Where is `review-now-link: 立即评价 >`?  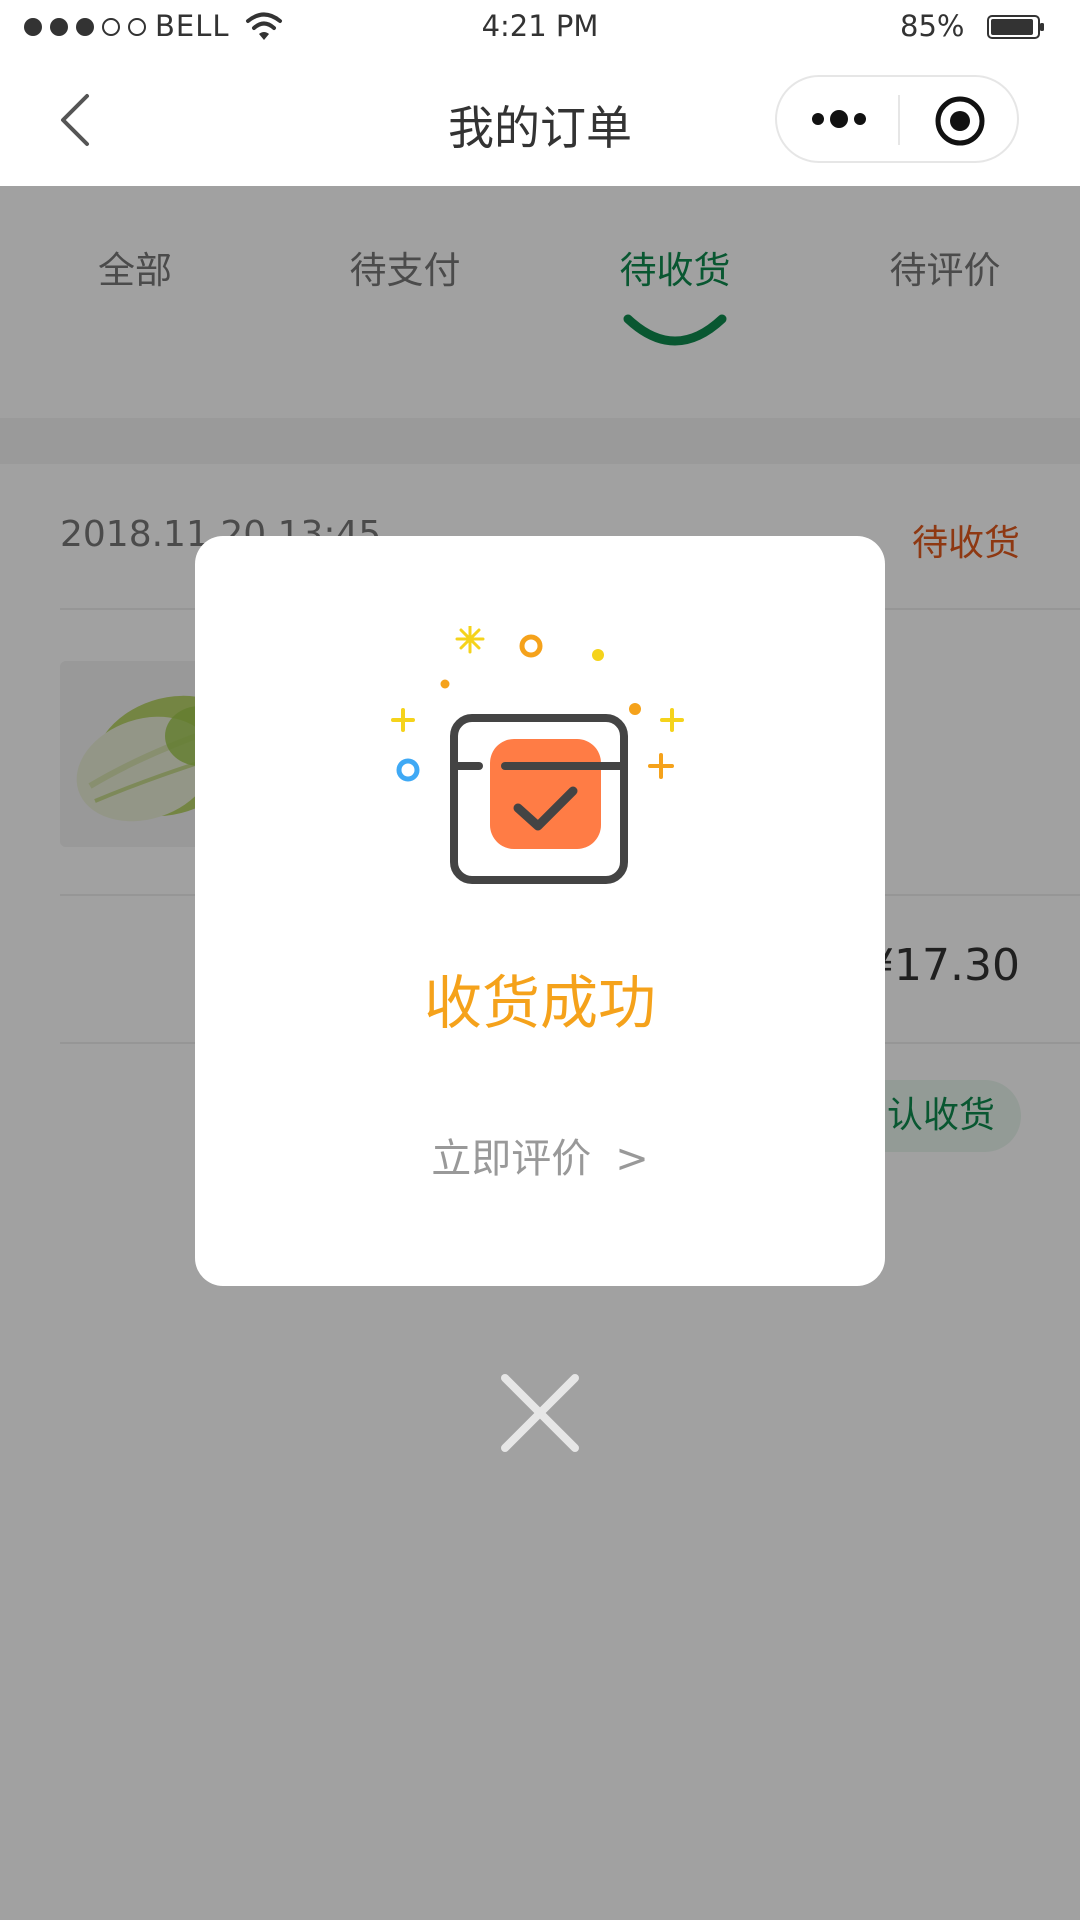
review-now-link: 立即评价 > is located at coordinates (540, 1155).